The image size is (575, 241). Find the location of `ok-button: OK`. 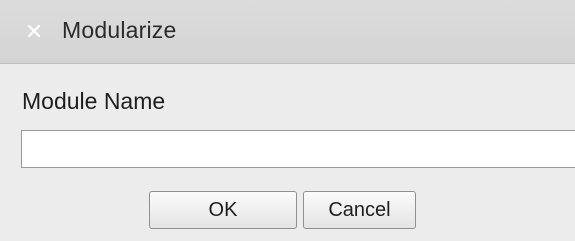

ok-button: OK is located at coordinates (223, 210).